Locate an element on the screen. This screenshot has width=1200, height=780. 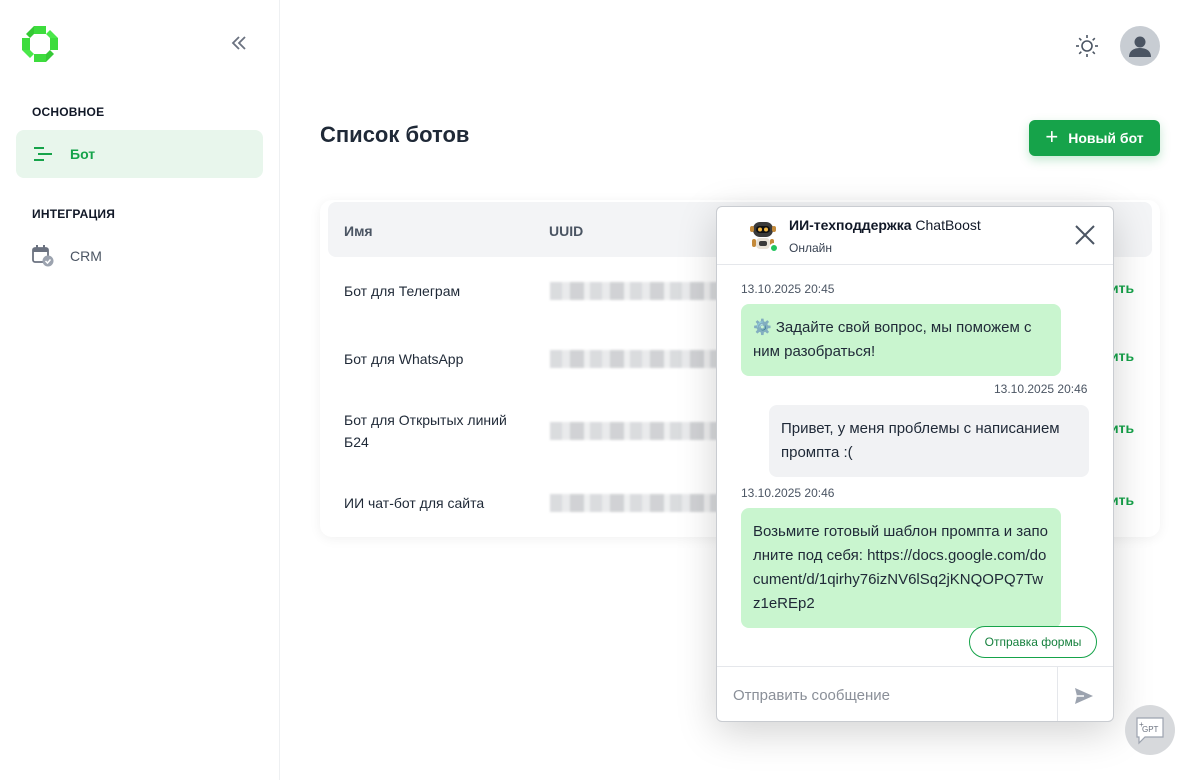
close-icon is located at coordinates (1085, 235).